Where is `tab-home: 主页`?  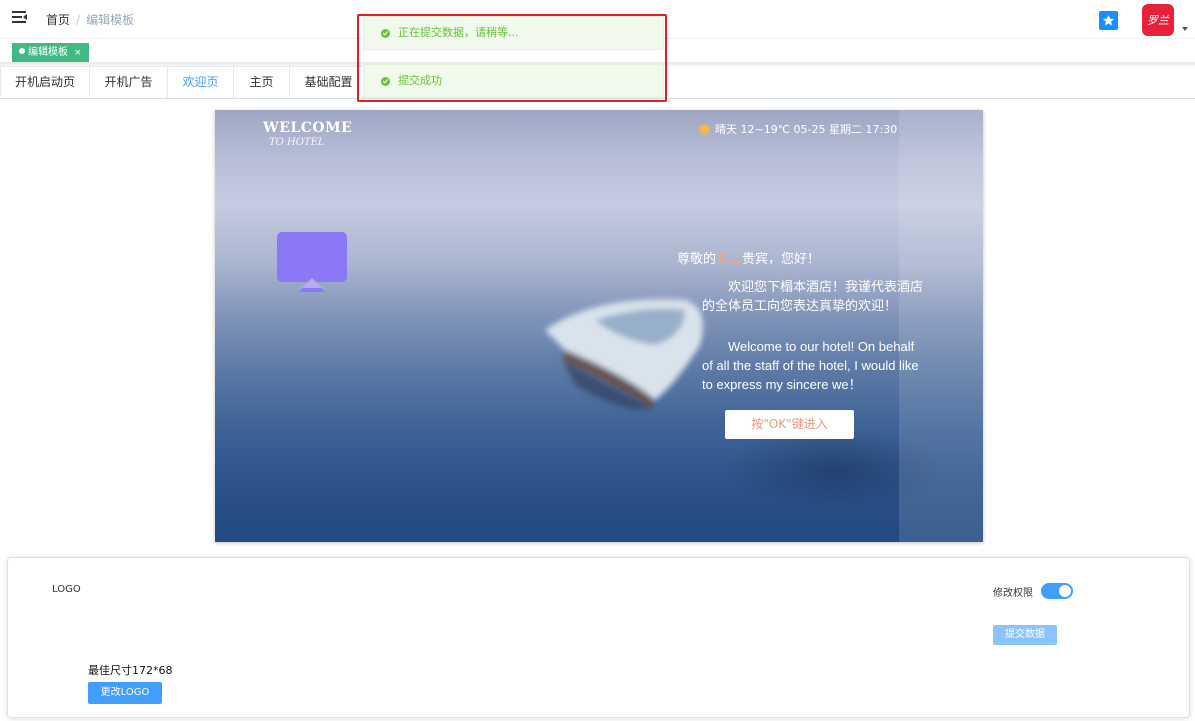
tab-home: 主页 is located at coordinates (261, 81).